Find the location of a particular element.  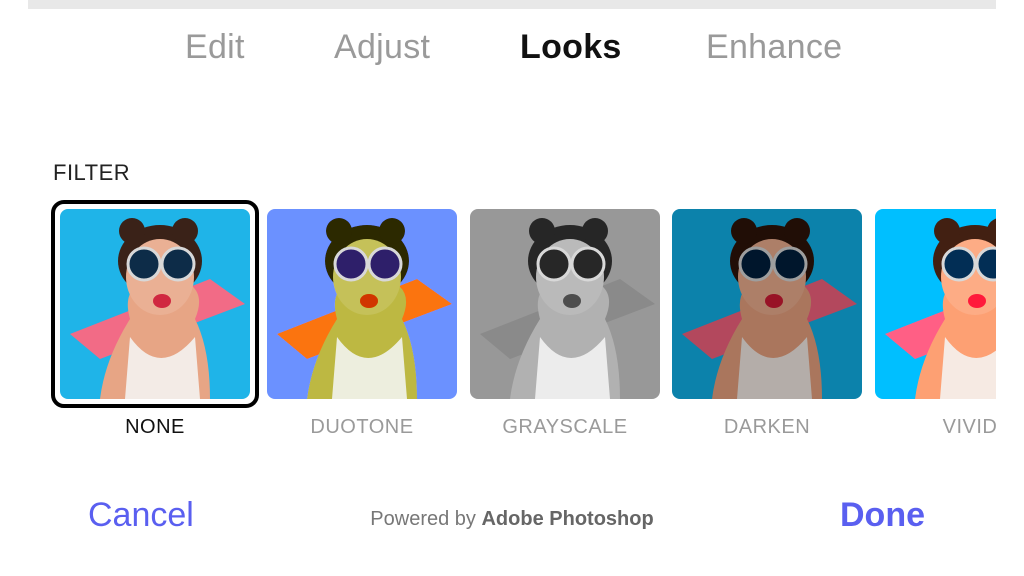

tab-enhance: Enhance is located at coordinates (774, 47).